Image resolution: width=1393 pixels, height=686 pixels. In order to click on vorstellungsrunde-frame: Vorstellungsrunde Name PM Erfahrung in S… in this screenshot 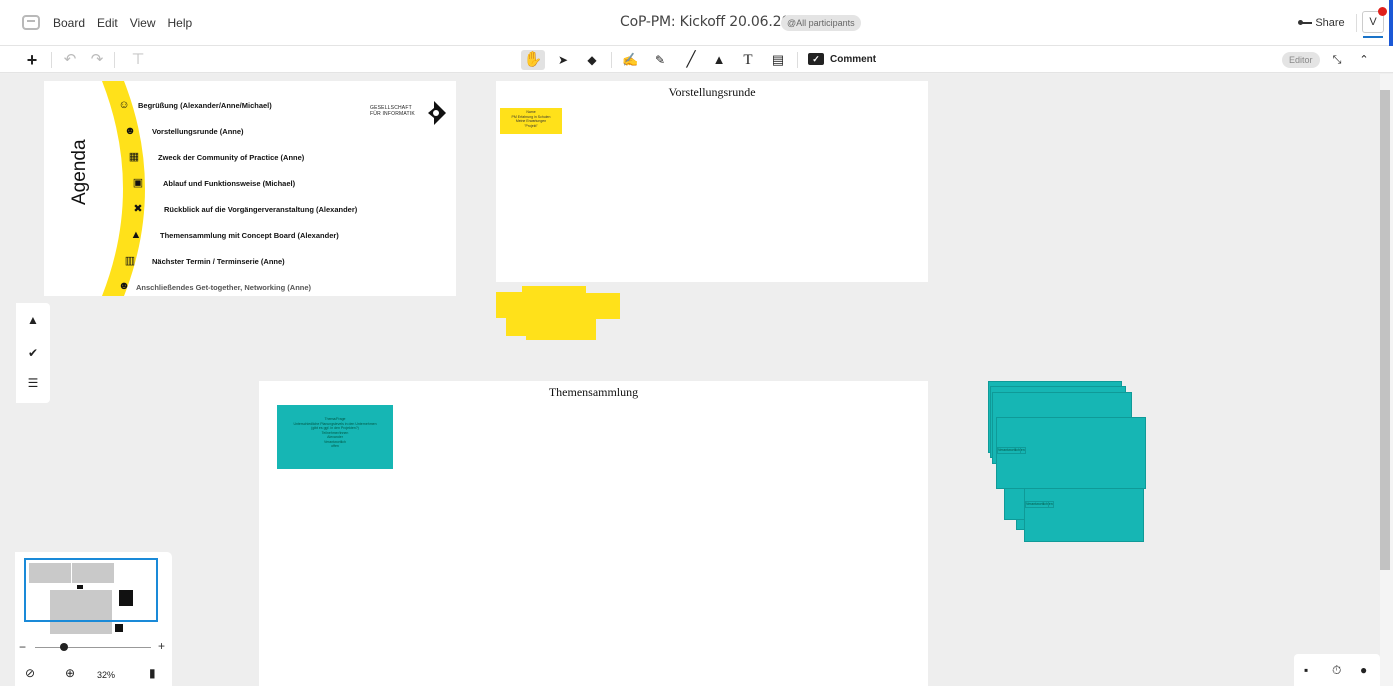, I will do `click(712, 181)`.